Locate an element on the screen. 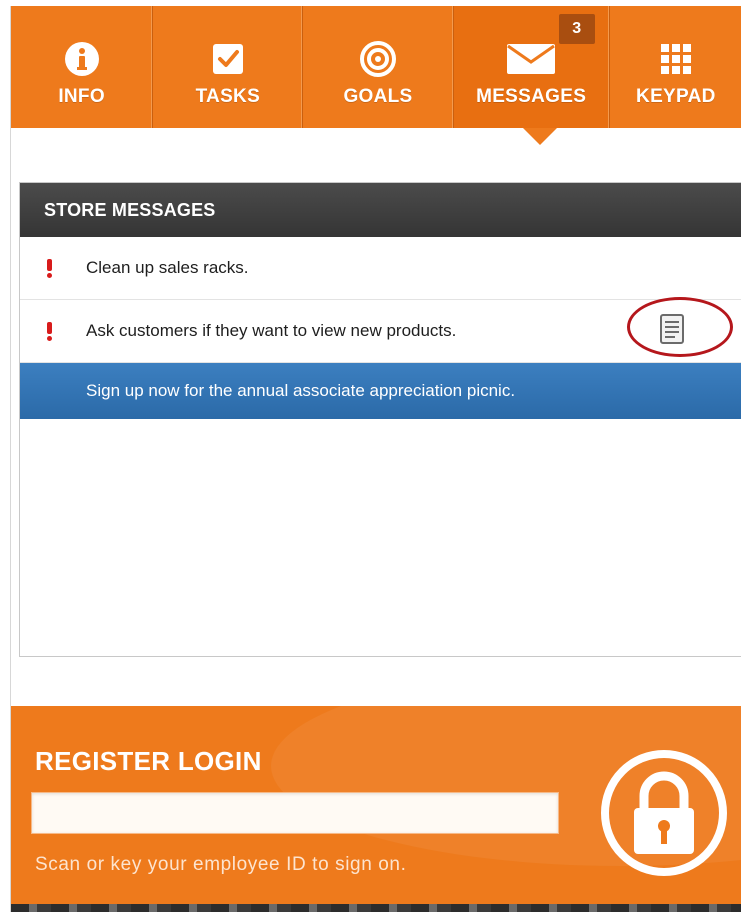 This screenshot has height=917, width=741. login-title: REGISTER LOGIN is located at coordinates (148, 761).